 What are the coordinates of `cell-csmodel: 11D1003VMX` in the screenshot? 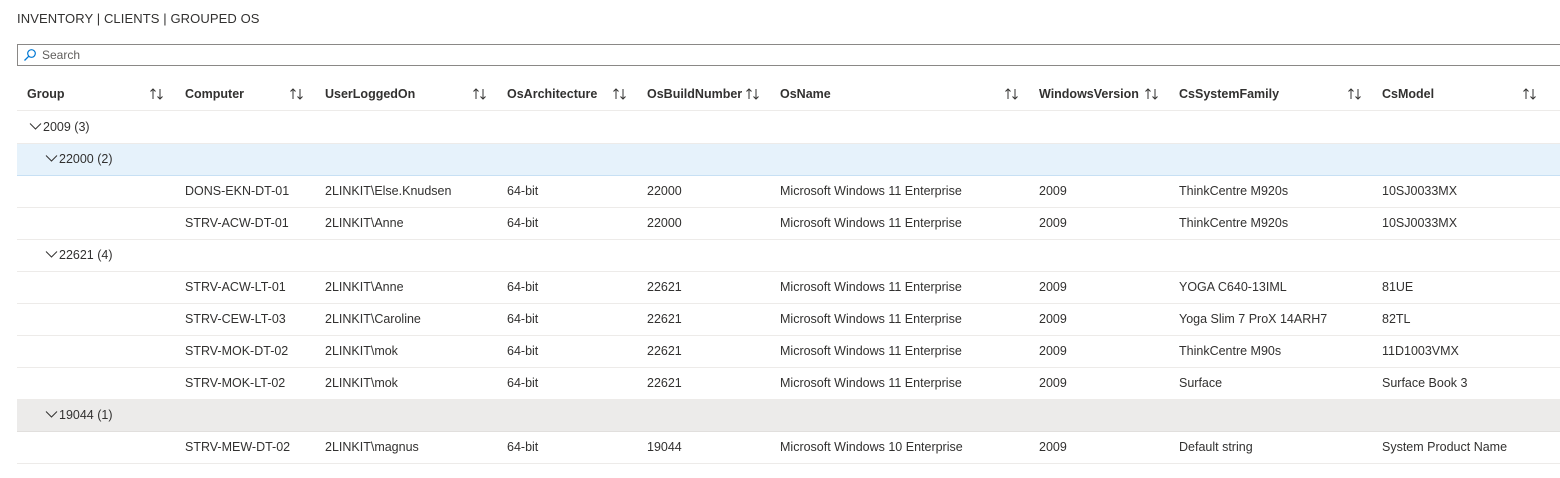 It's located at (1420, 351).